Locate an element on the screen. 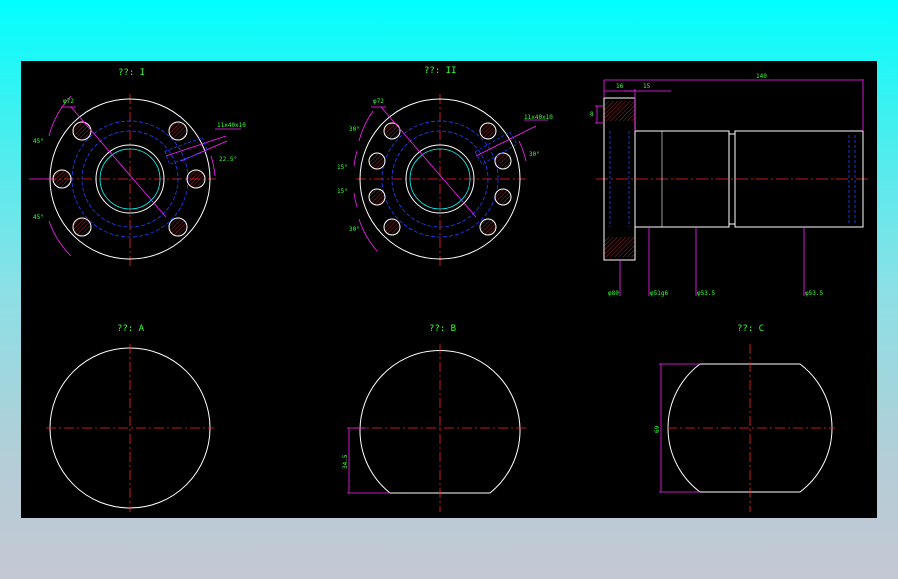 The width and height of the screenshot is (898, 579). v1-thread-label: 11x40x10 is located at coordinates (231, 125).